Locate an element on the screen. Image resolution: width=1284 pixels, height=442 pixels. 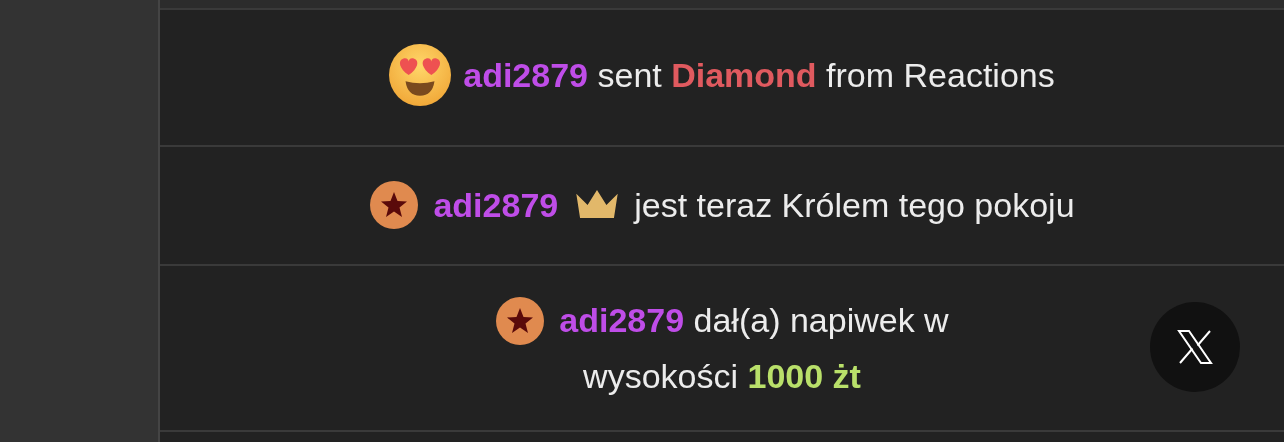
x-logo-icon is located at coordinates (1195, 347).